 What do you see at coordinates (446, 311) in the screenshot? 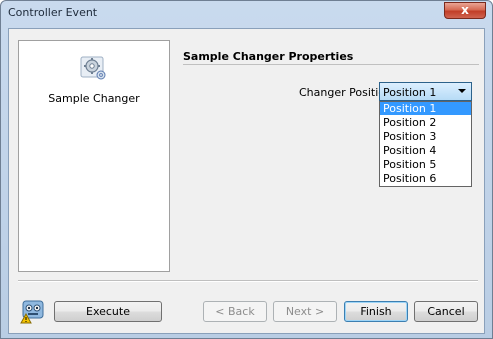
I see `cancel-button: Cancel` at bounding box center [446, 311].